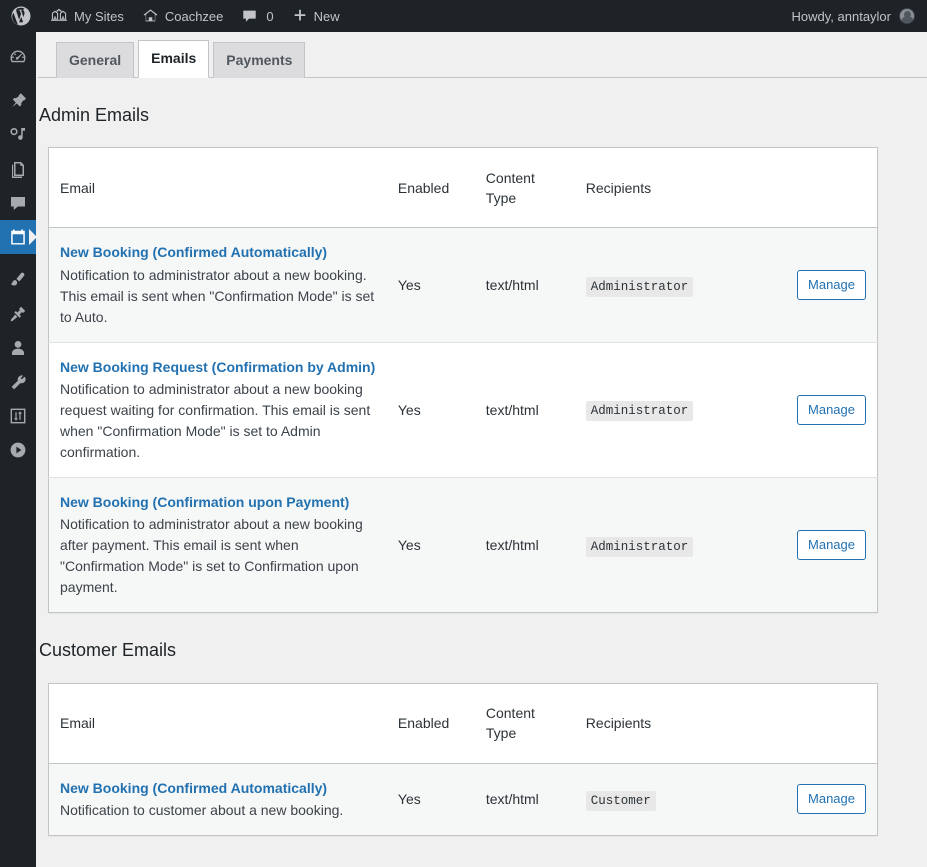 This screenshot has width=927, height=867. What do you see at coordinates (94, 115) in the screenshot?
I see `admin-emails-heading: Admin Emails` at bounding box center [94, 115].